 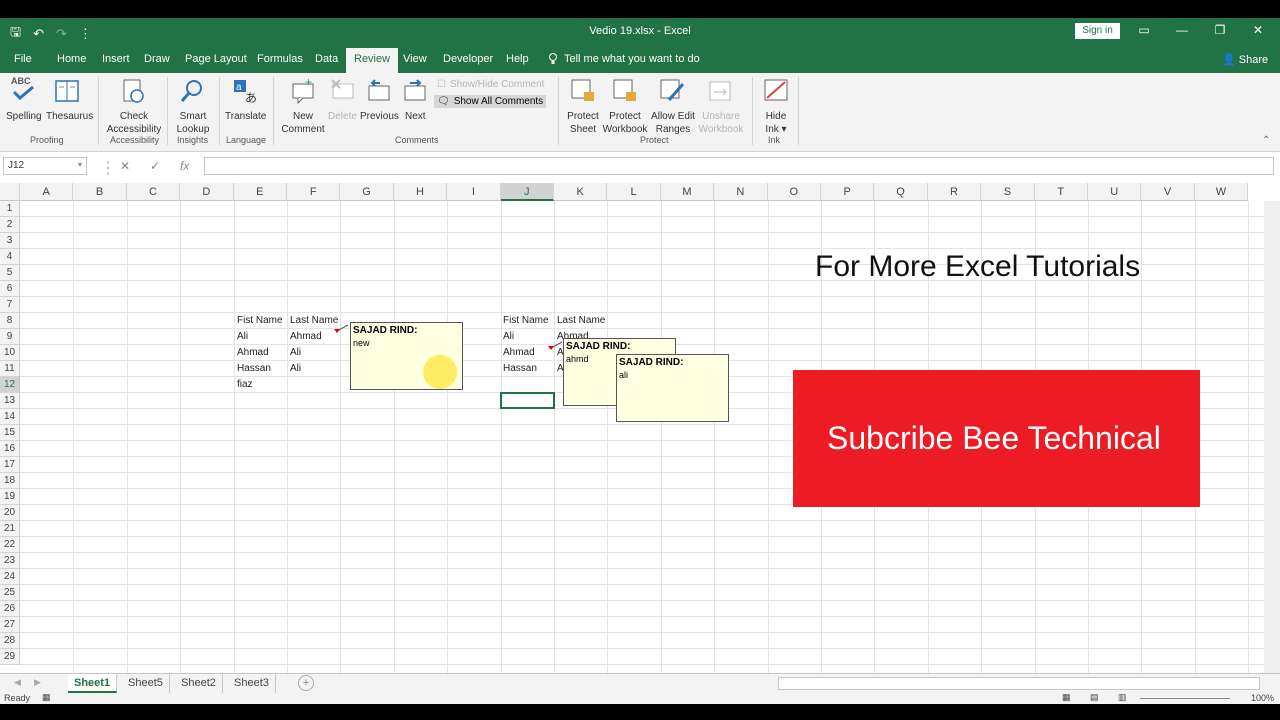 I want to click on formula-input, so click(x=739, y=166).